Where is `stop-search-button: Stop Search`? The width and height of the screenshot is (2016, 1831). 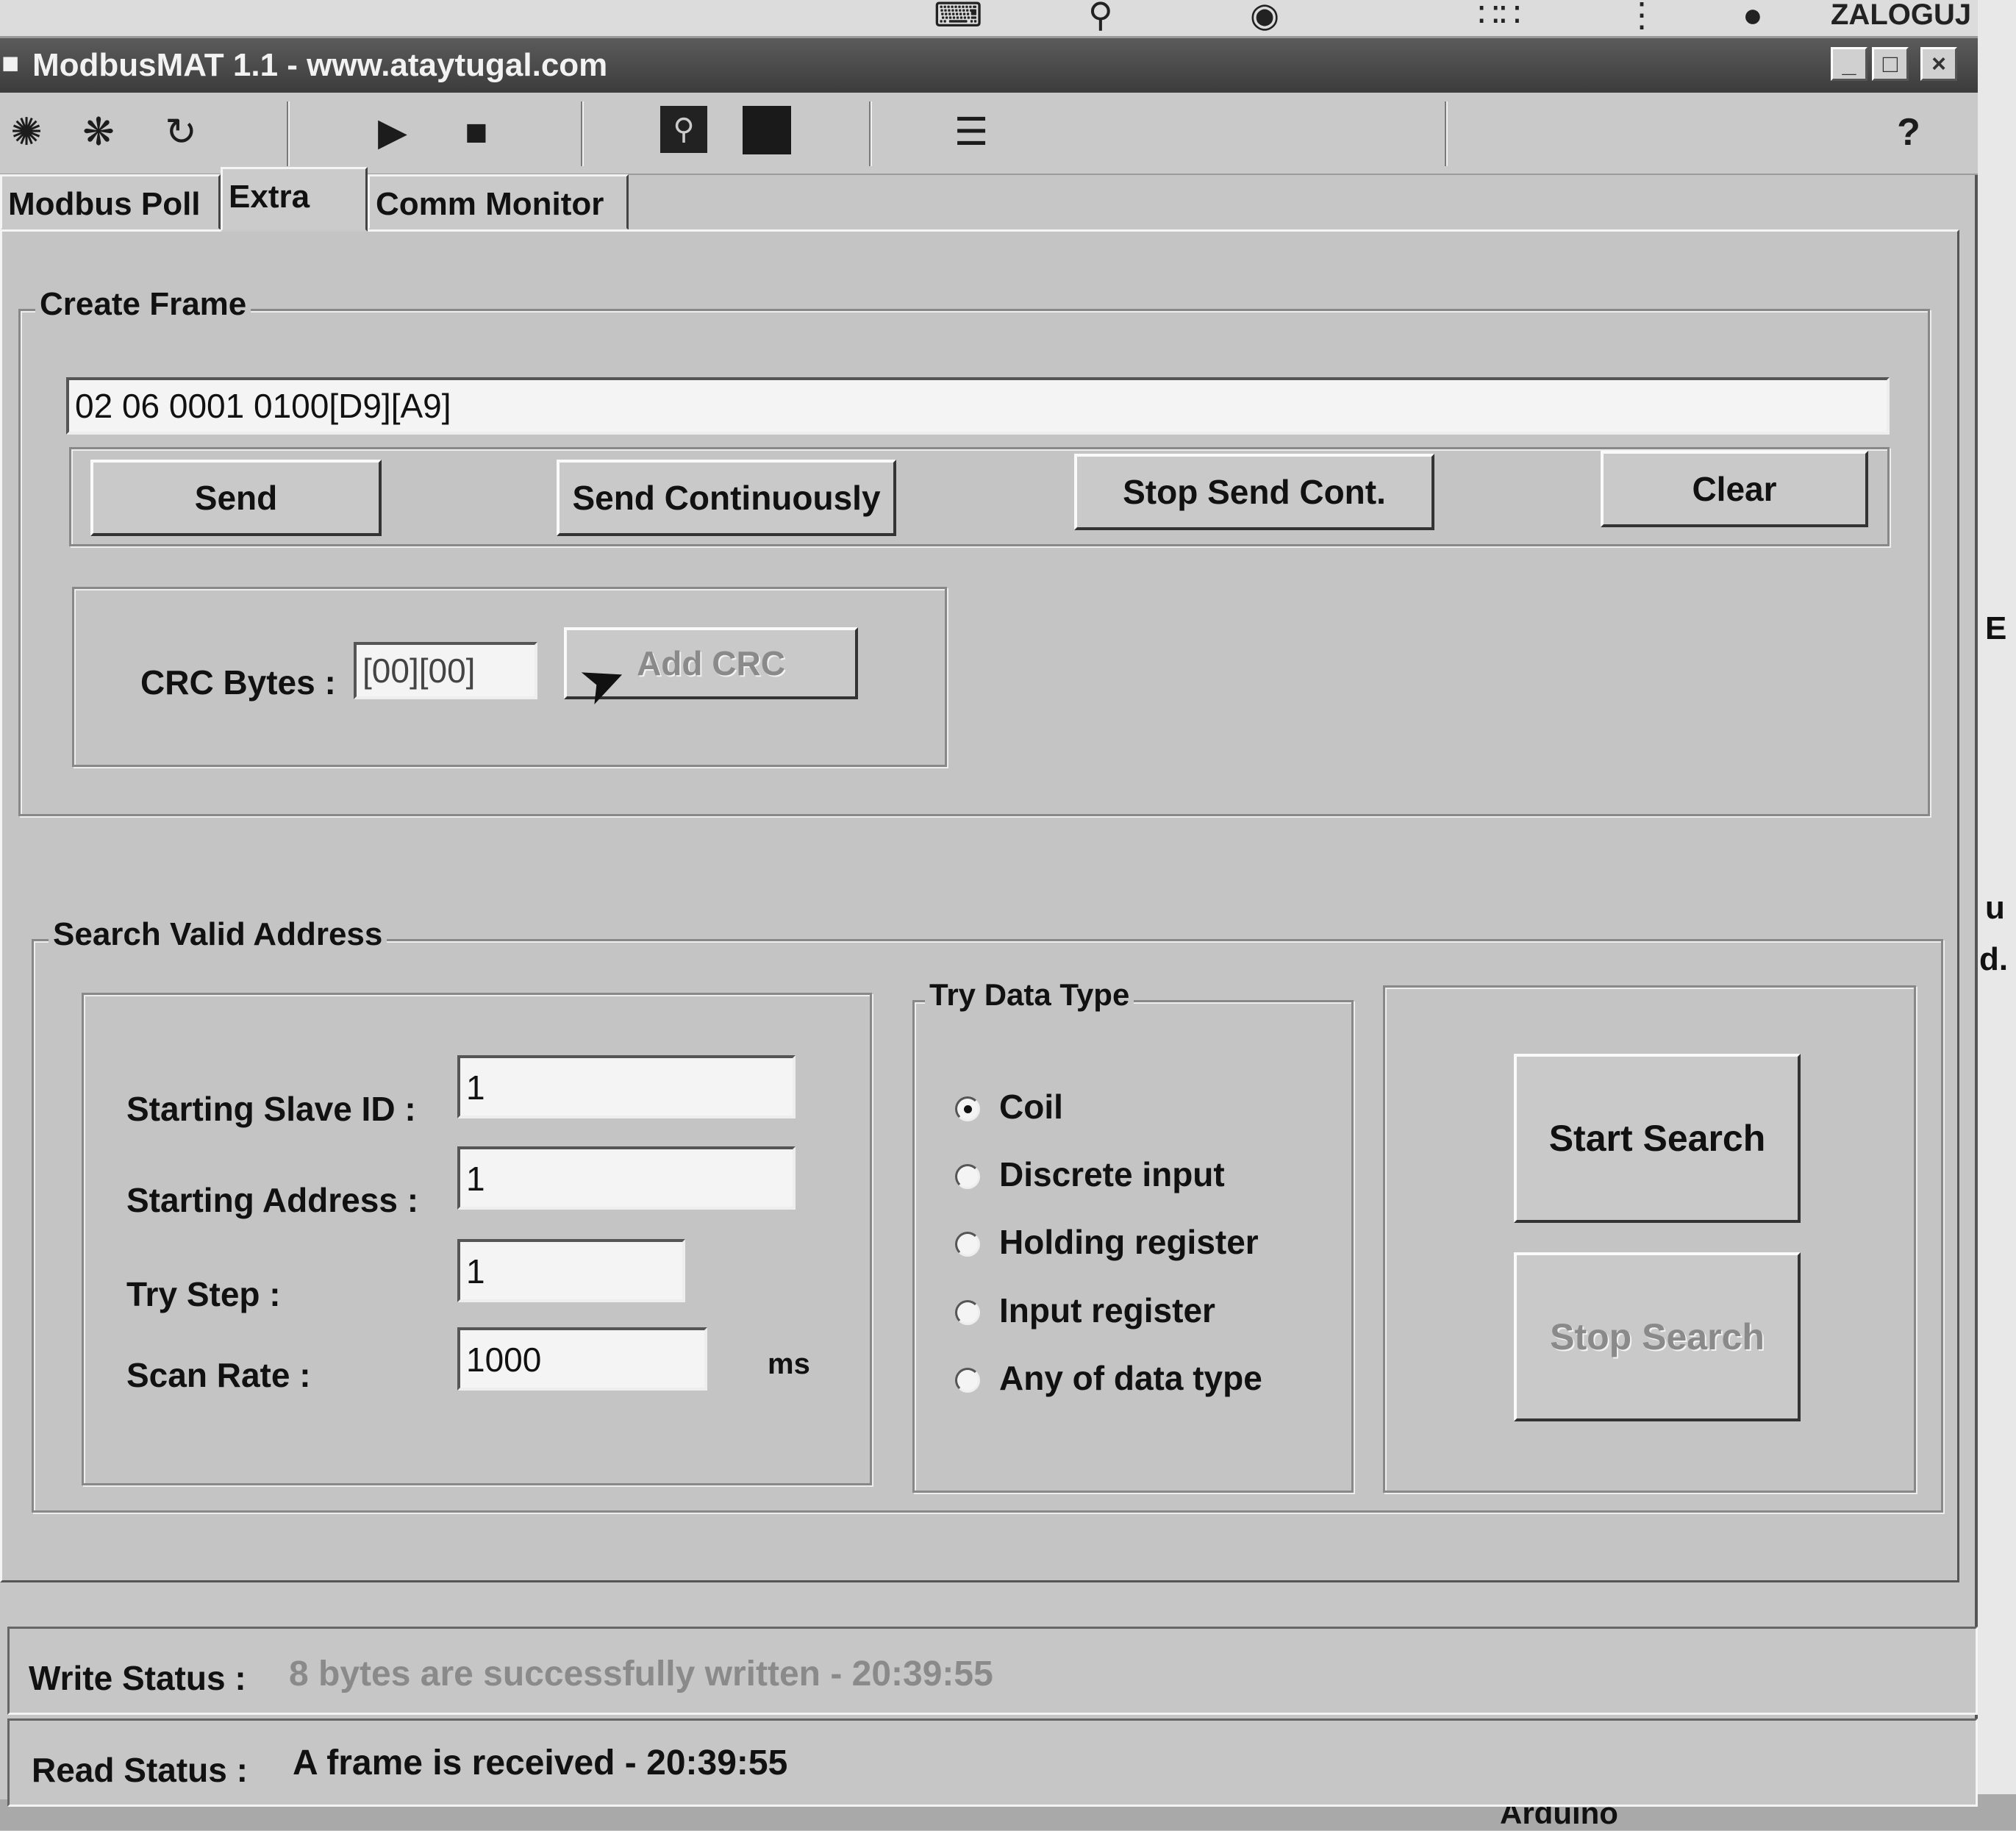 stop-search-button: Stop Search is located at coordinates (1657, 1336).